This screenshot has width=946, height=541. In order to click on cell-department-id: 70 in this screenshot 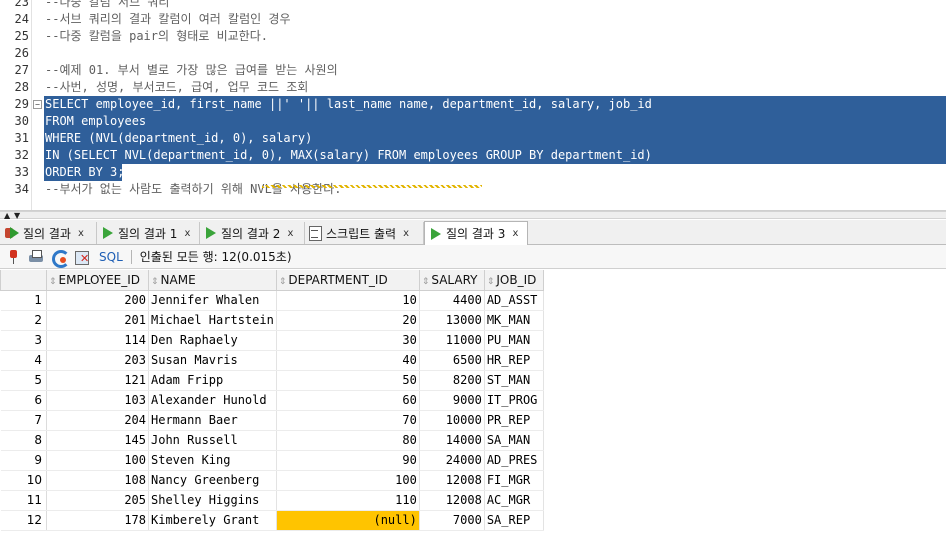, I will do `click(348, 420)`.